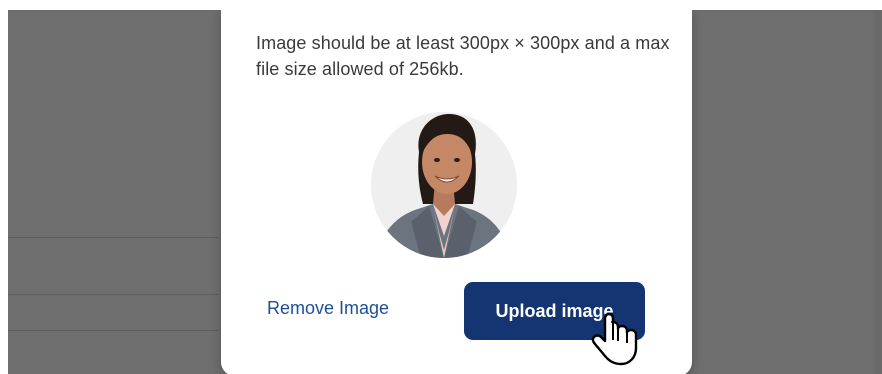 The width and height of the screenshot is (882, 374). Describe the element at coordinates (554, 311) in the screenshot. I see `upload-image-button: Upload image` at that location.